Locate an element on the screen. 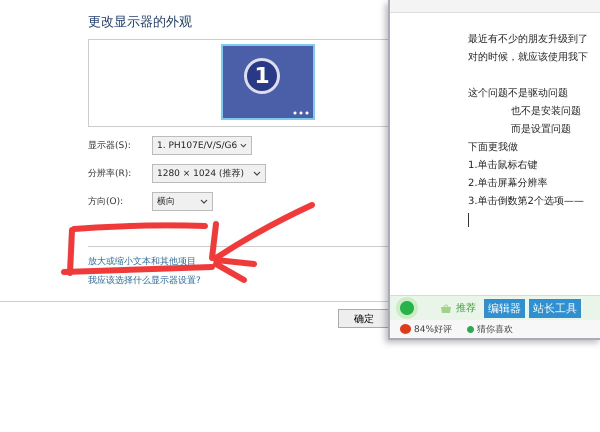 The height and width of the screenshot is (432, 600). text-line: 1.单击鼠标右键 is located at coordinates (503, 165).